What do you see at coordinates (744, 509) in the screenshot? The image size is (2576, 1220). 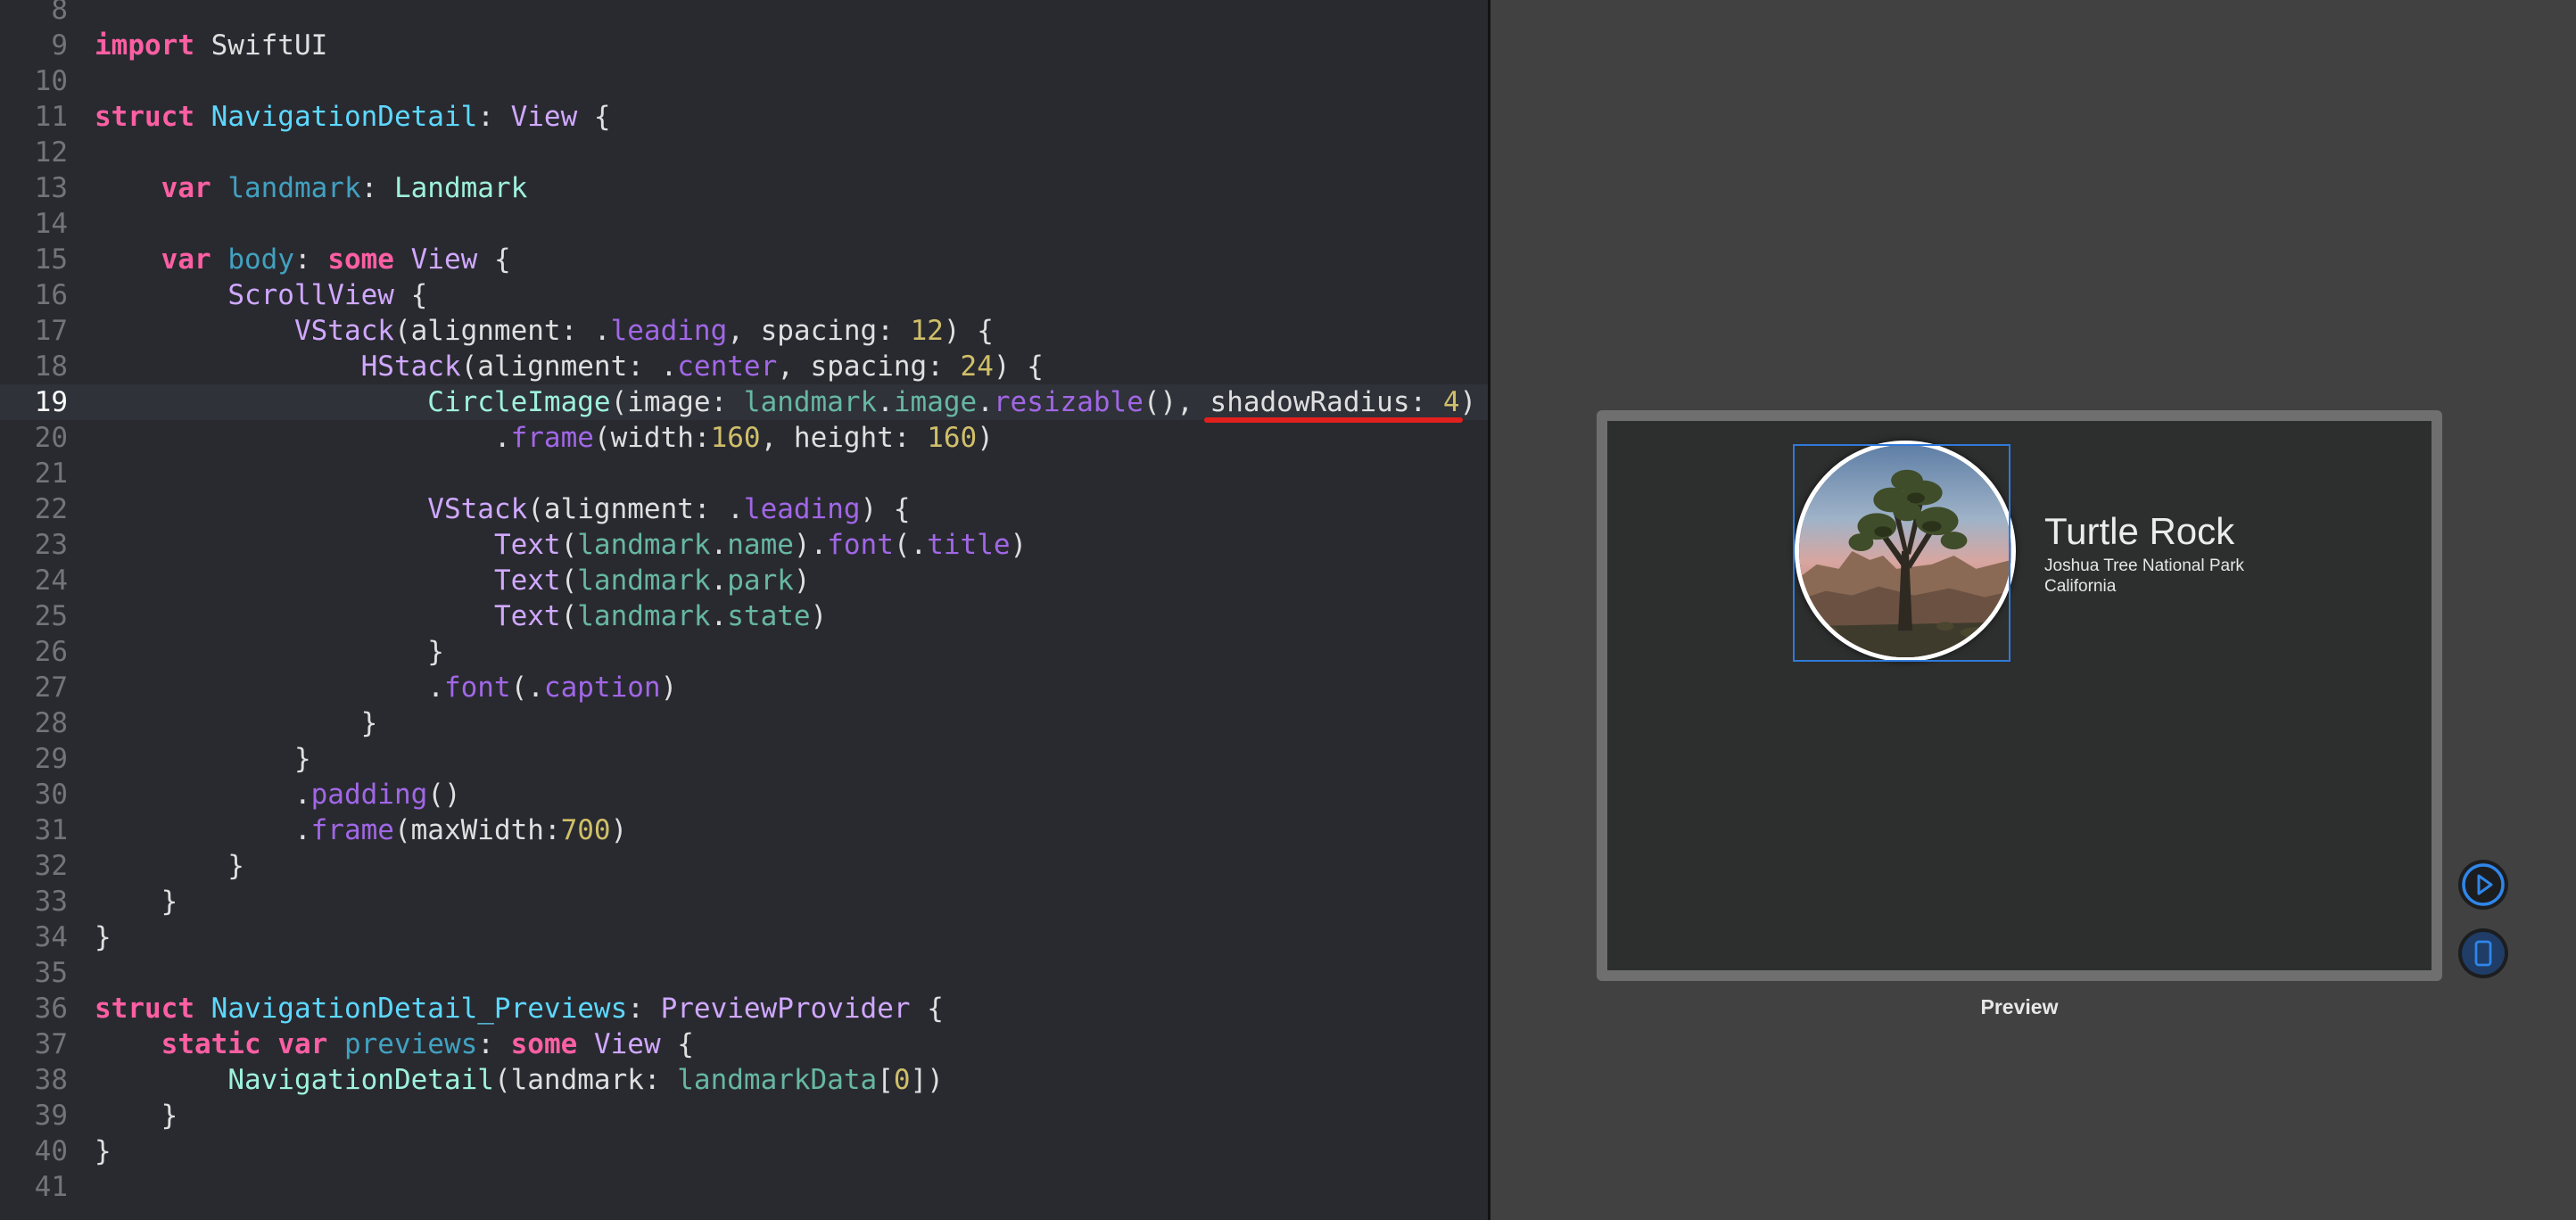 I see `code-line: 22 VStack(alignment: .leading) {` at bounding box center [744, 509].